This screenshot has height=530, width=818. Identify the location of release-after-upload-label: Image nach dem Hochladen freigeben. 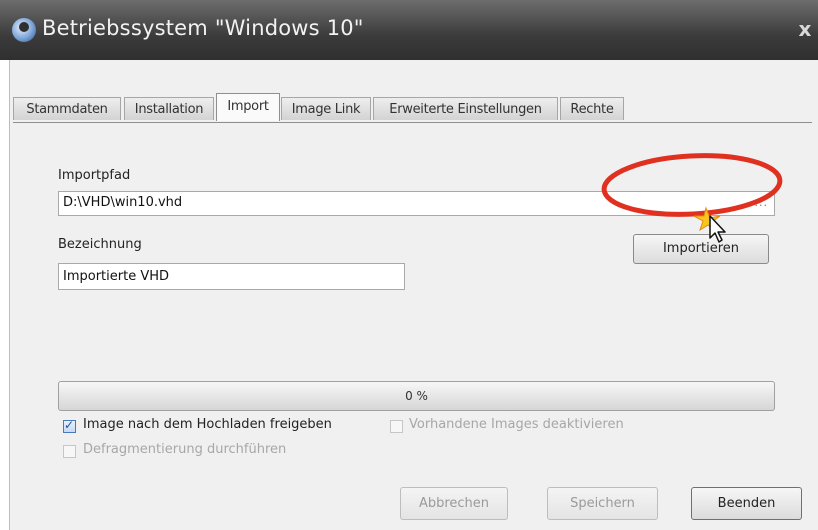
(207, 424).